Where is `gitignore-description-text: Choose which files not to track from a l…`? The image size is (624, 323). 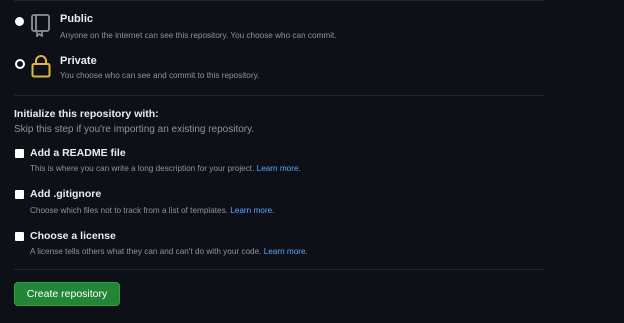 gitignore-description-text: Choose which files not to track from a l… is located at coordinates (129, 210).